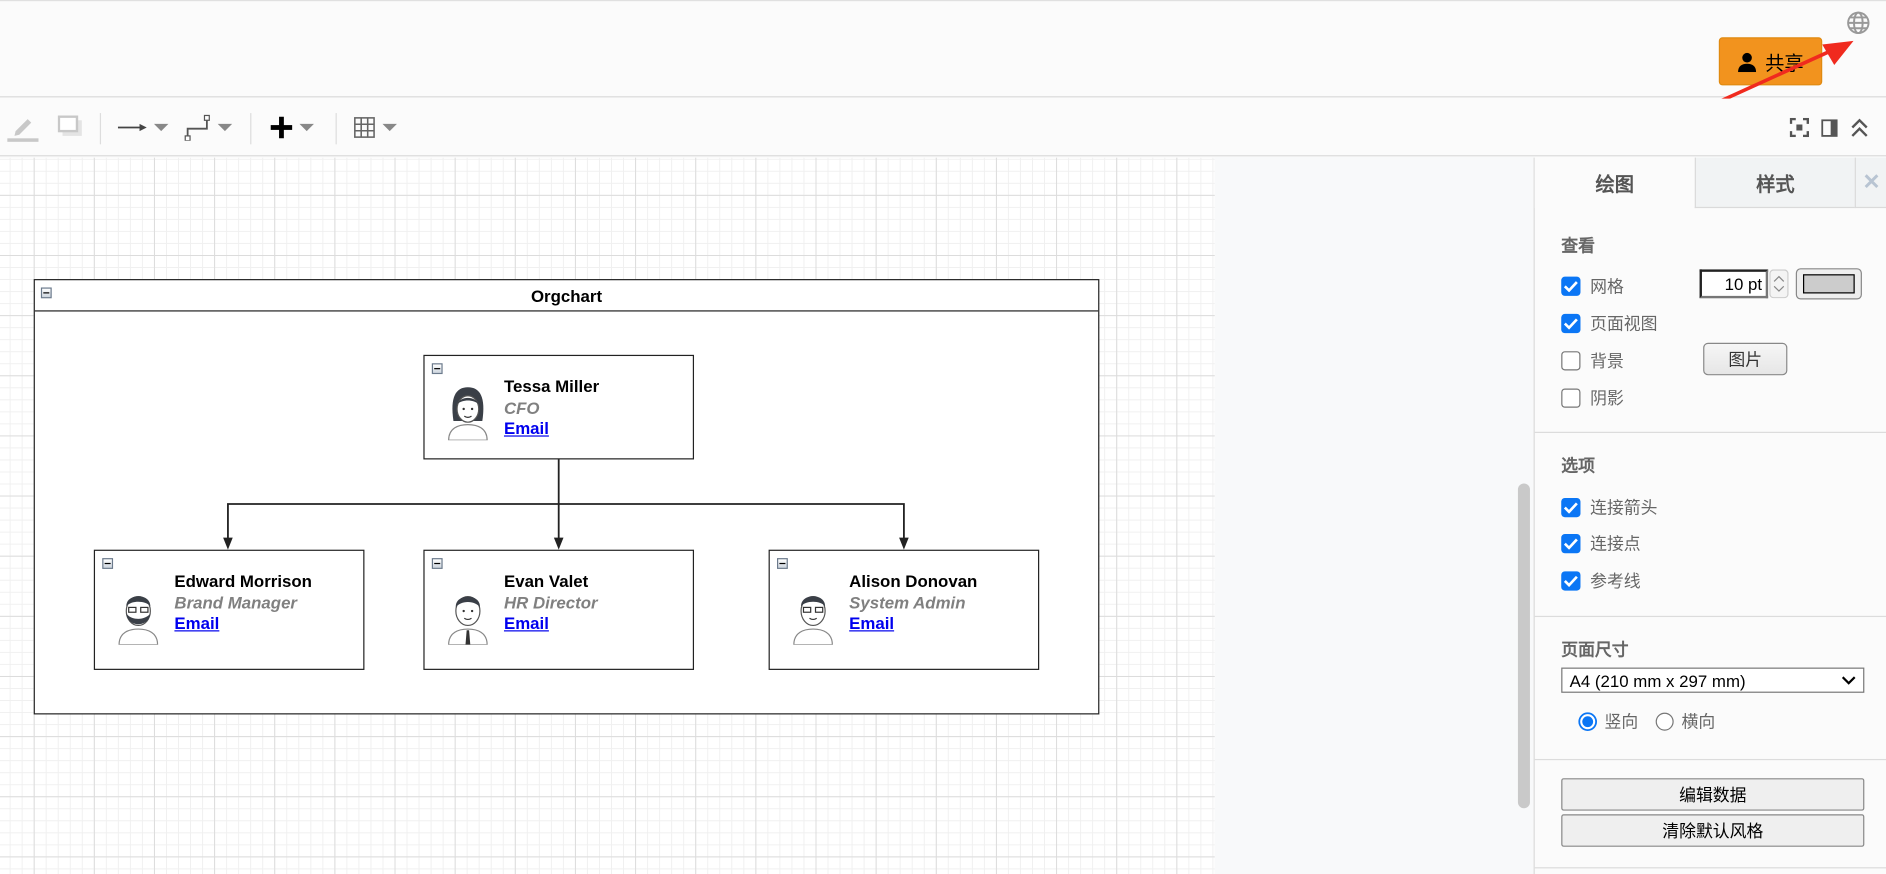 This screenshot has height=874, width=1886. I want to click on plus-icon, so click(281, 127).